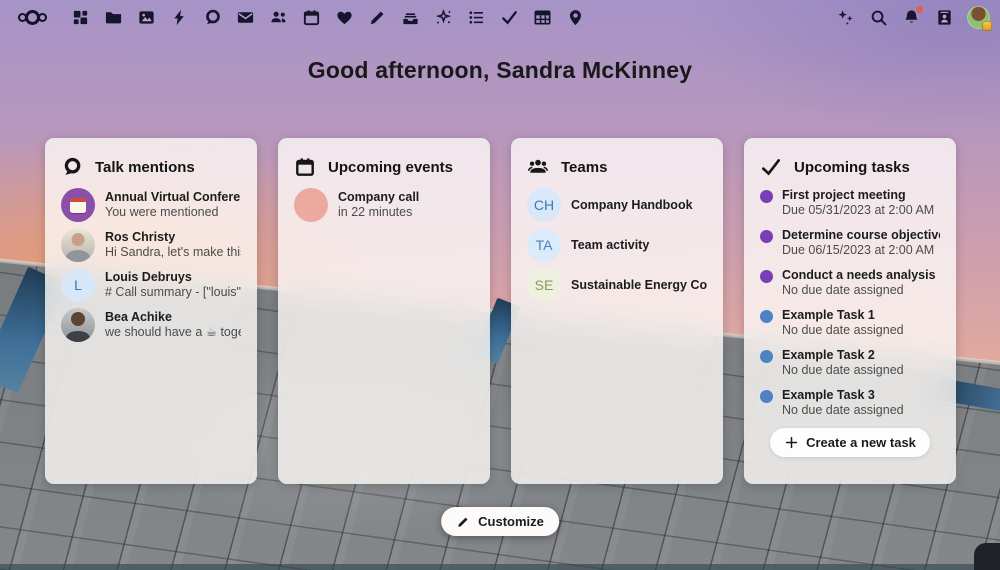 This screenshot has width=1000, height=570. Describe the element at coordinates (377, 17) in the screenshot. I see `notes-pencil-icon` at that location.